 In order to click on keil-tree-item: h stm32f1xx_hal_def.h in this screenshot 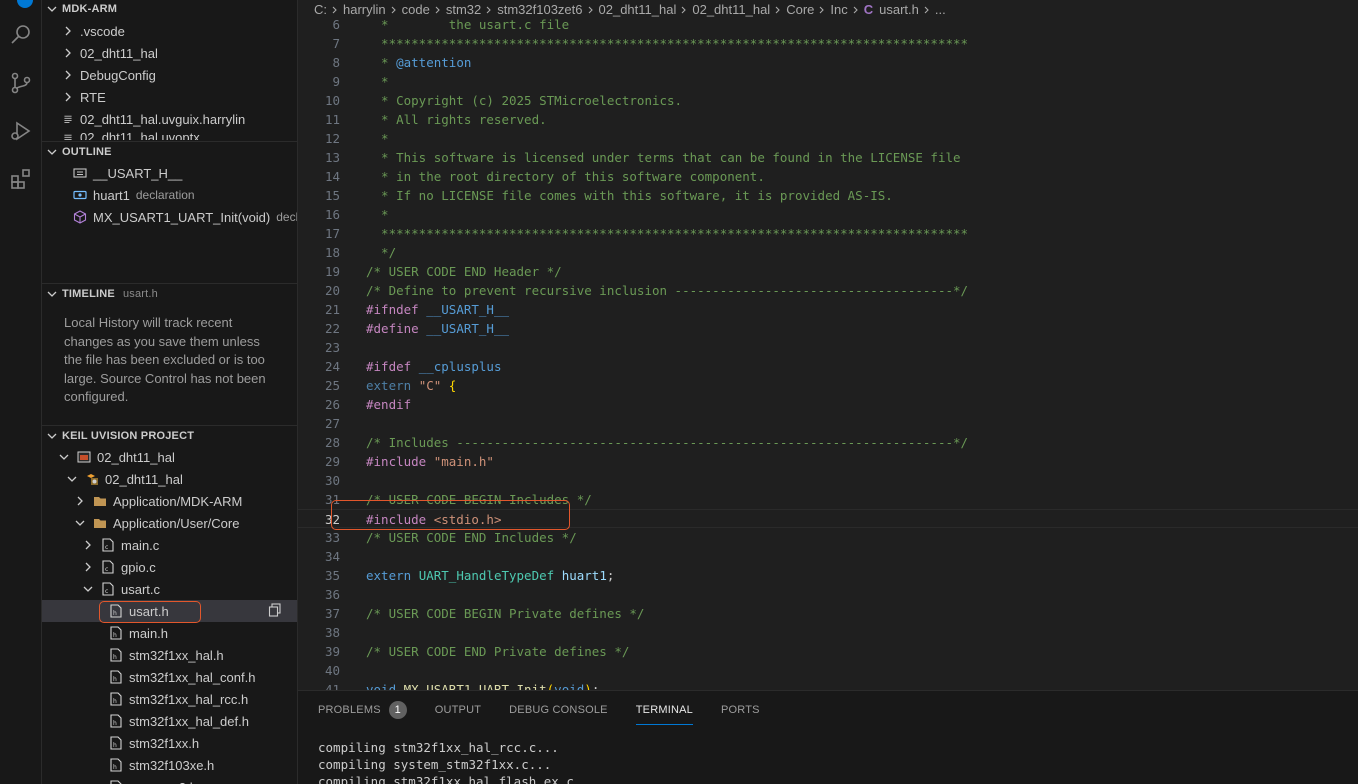, I will do `click(169, 721)`.